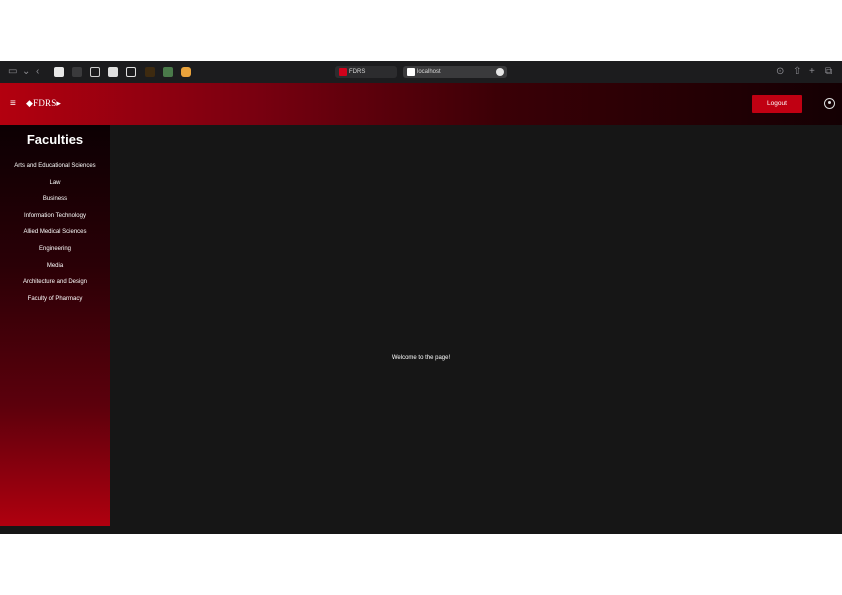 This screenshot has height=595, width=842. Describe the element at coordinates (55, 199) in the screenshot. I see `sidebar-item-business: Business` at that location.